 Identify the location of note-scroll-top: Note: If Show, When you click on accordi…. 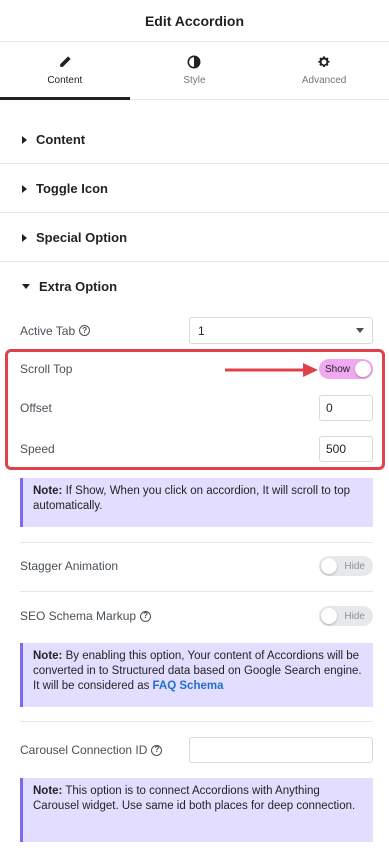
(196, 502).